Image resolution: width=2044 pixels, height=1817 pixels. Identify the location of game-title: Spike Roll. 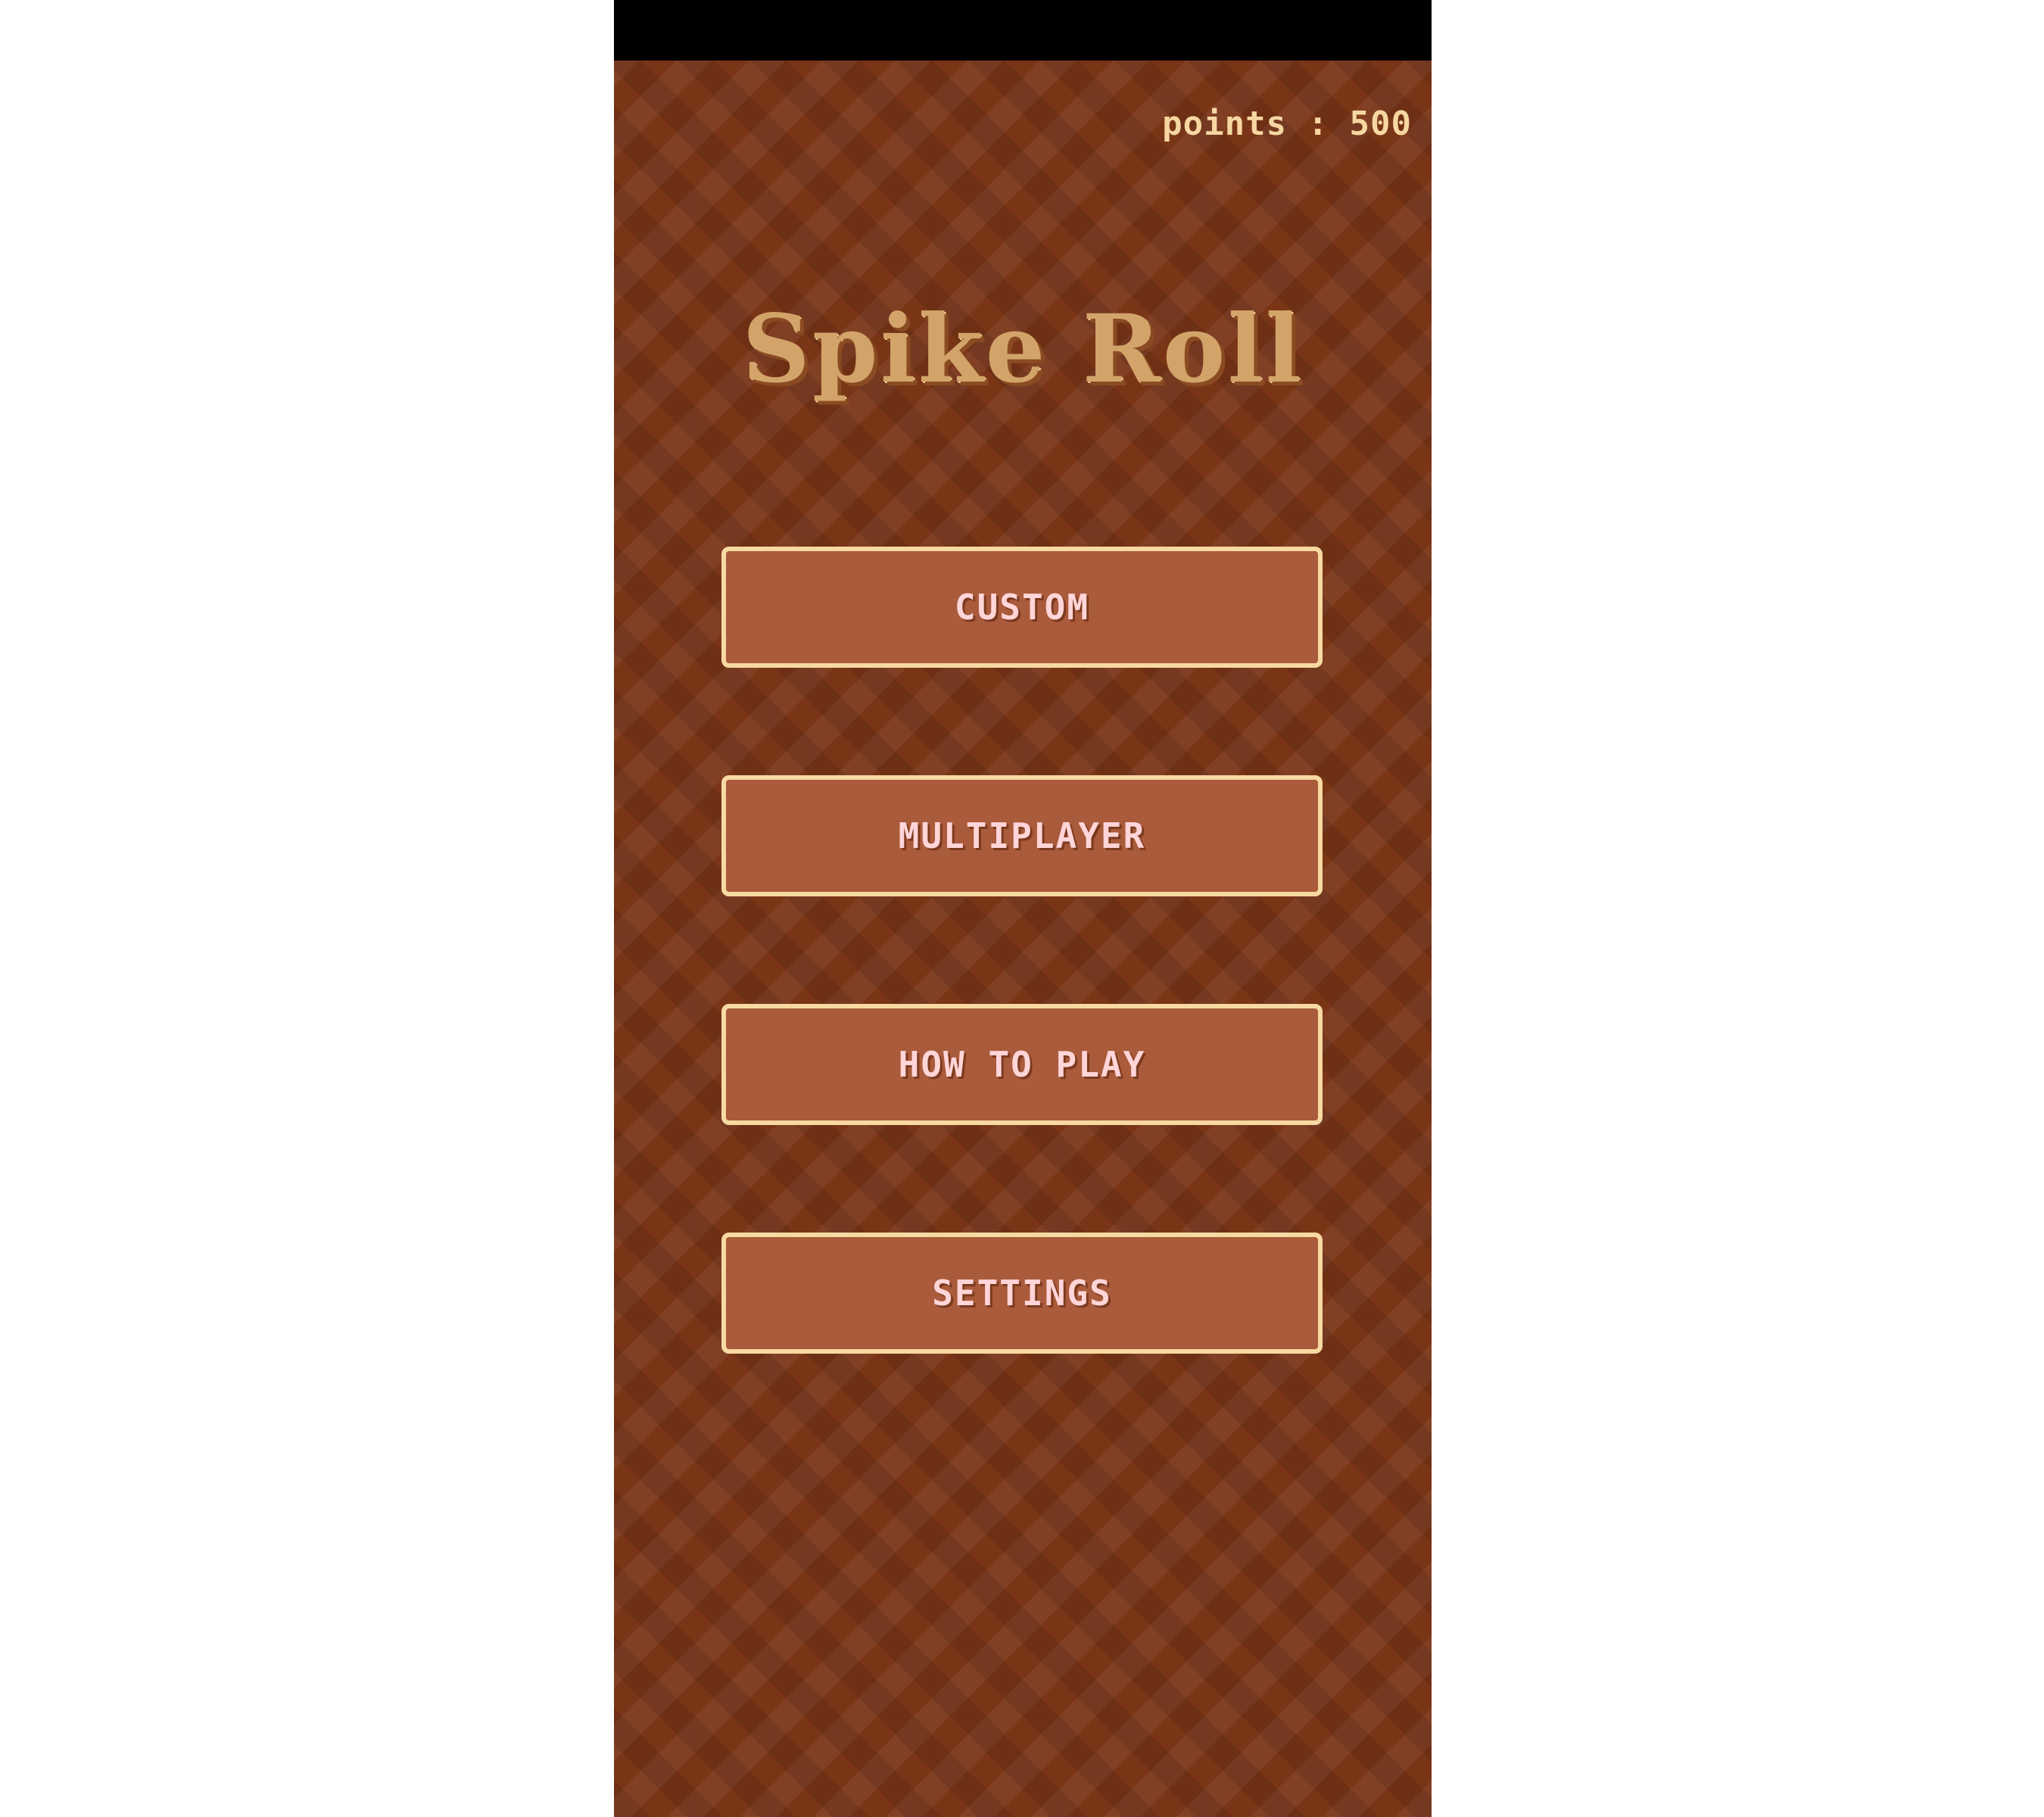
(1023, 349).